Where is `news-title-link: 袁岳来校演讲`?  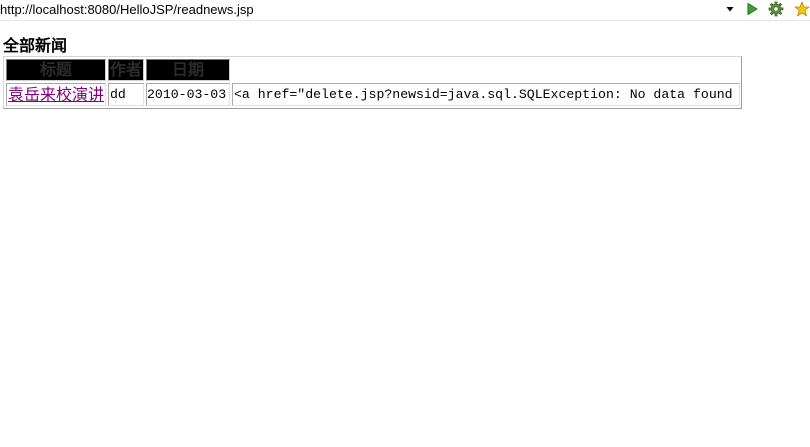
news-title-link: 袁岳来校演讲 is located at coordinates (56, 94).